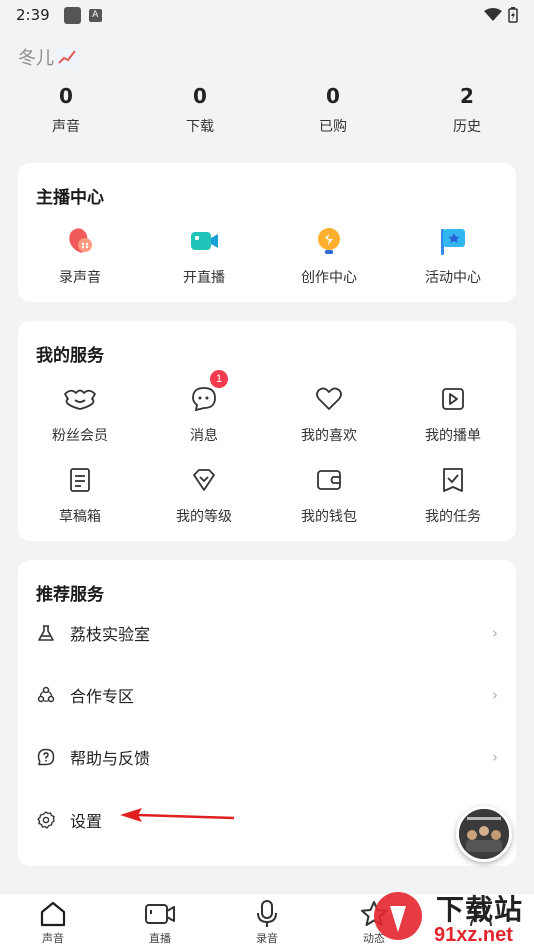 The width and height of the screenshot is (534, 950). What do you see at coordinates (267, 633) in the screenshot?
I see `litchi-lab-item: 荔枝实验室 ›` at bounding box center [267, 633].